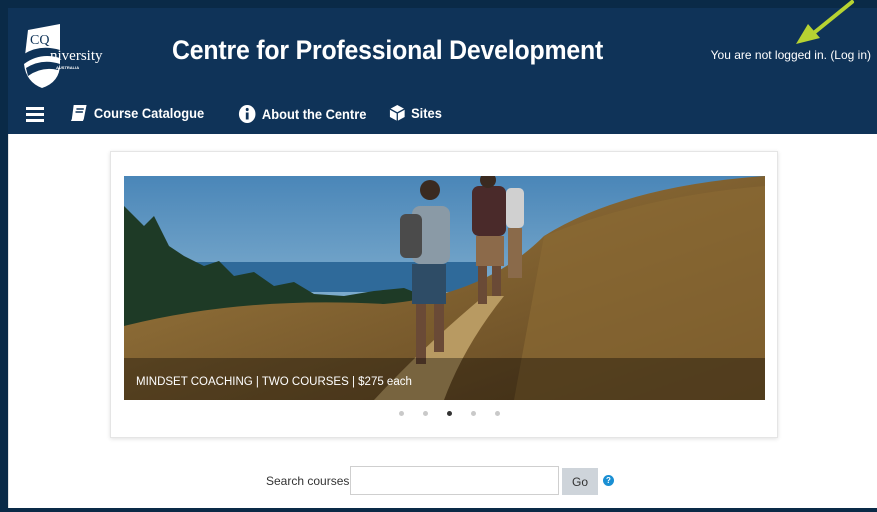  What do you see at coordinates (247, 114) in the screenshot?
I see `info-icon` at bounding box center [247, 114].